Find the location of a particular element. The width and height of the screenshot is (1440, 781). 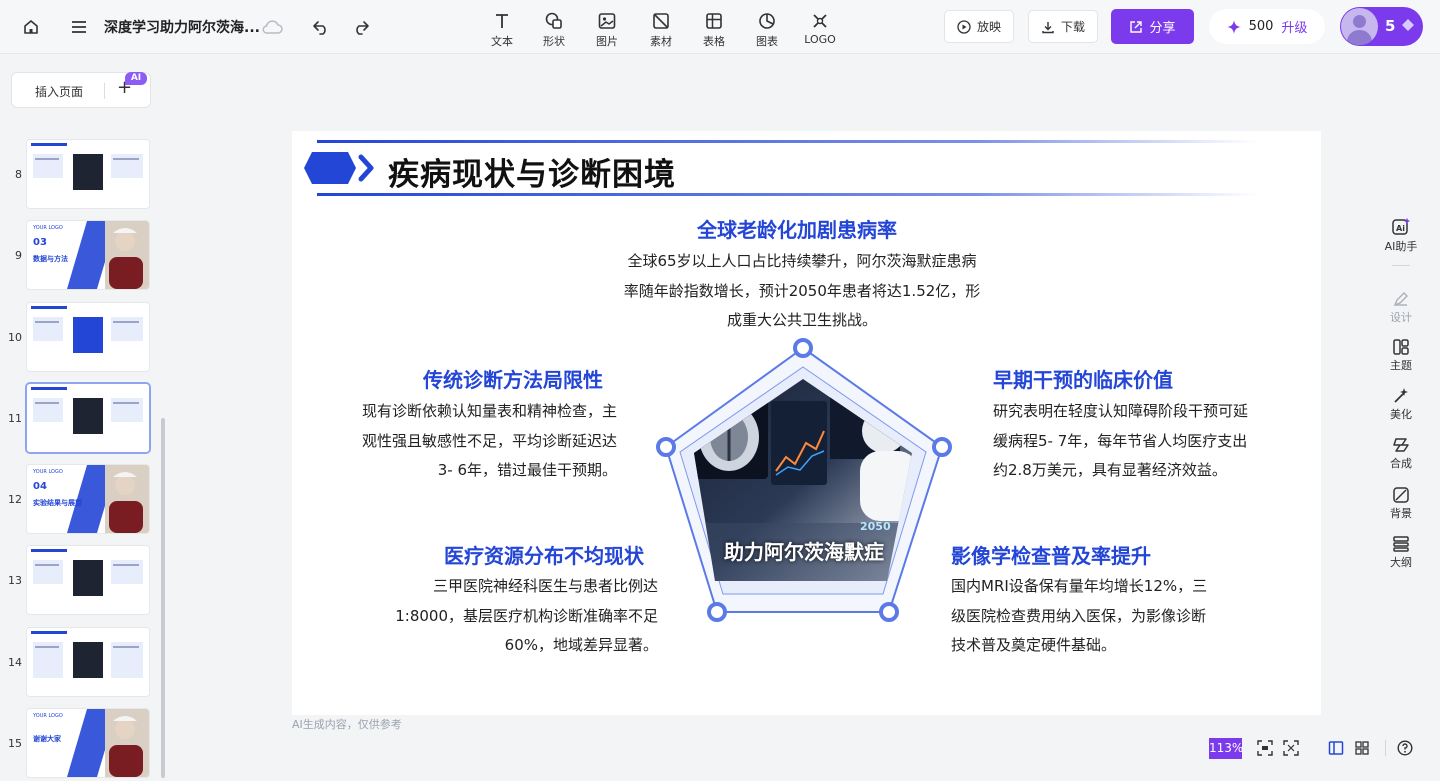

section-title-limitations: 传统诊断方法局限性 is located at coordinates (513, 378).